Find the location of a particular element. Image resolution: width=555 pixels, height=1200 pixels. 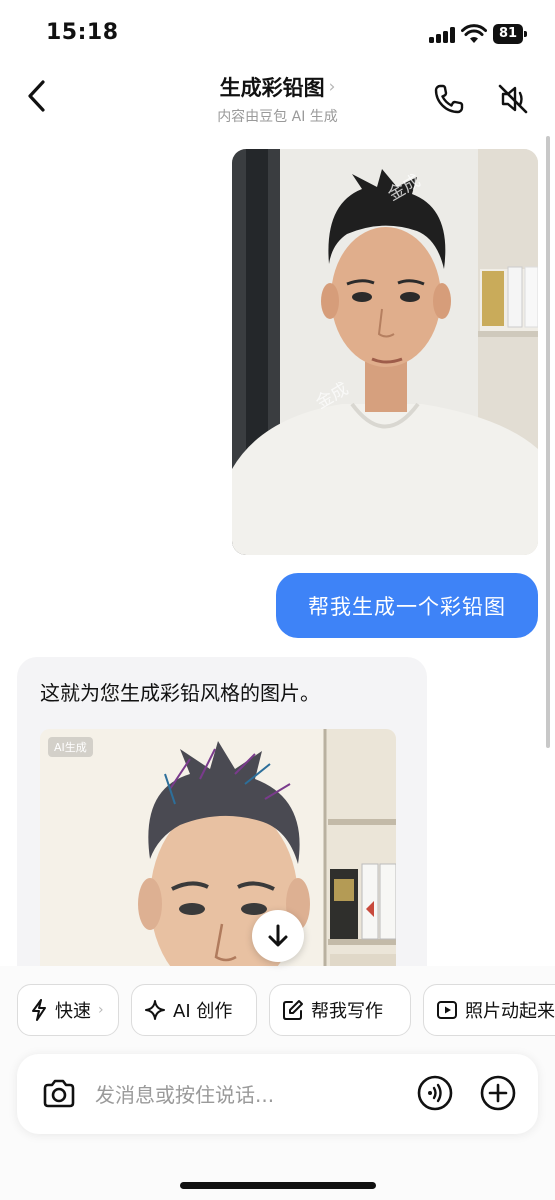

home-indicator is located at coordinates (278, 1185).